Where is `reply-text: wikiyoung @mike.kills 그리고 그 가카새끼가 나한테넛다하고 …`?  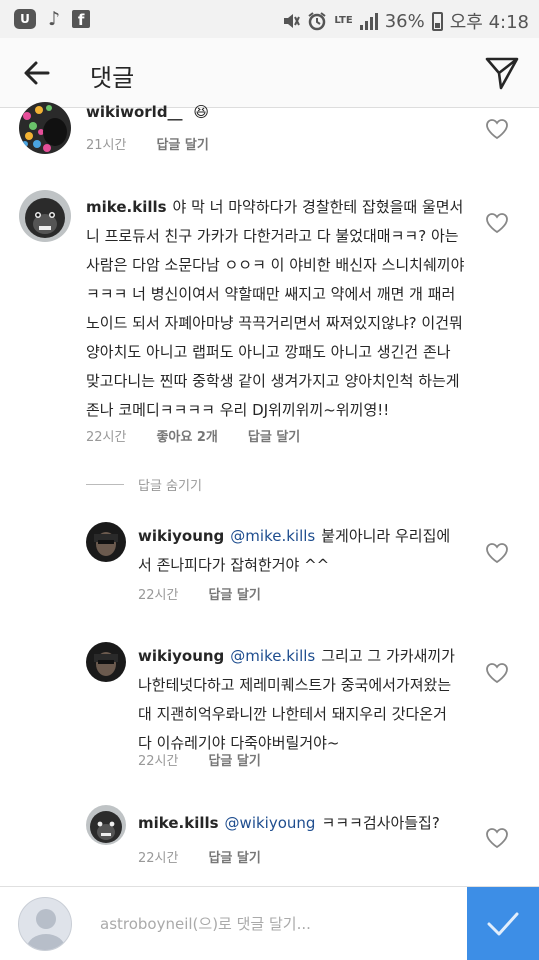
reply-text: wikiyoung @mike.kills 그리고 그 가카새끼가 나한테넛다하고 … is located at coordinates (297, 700).